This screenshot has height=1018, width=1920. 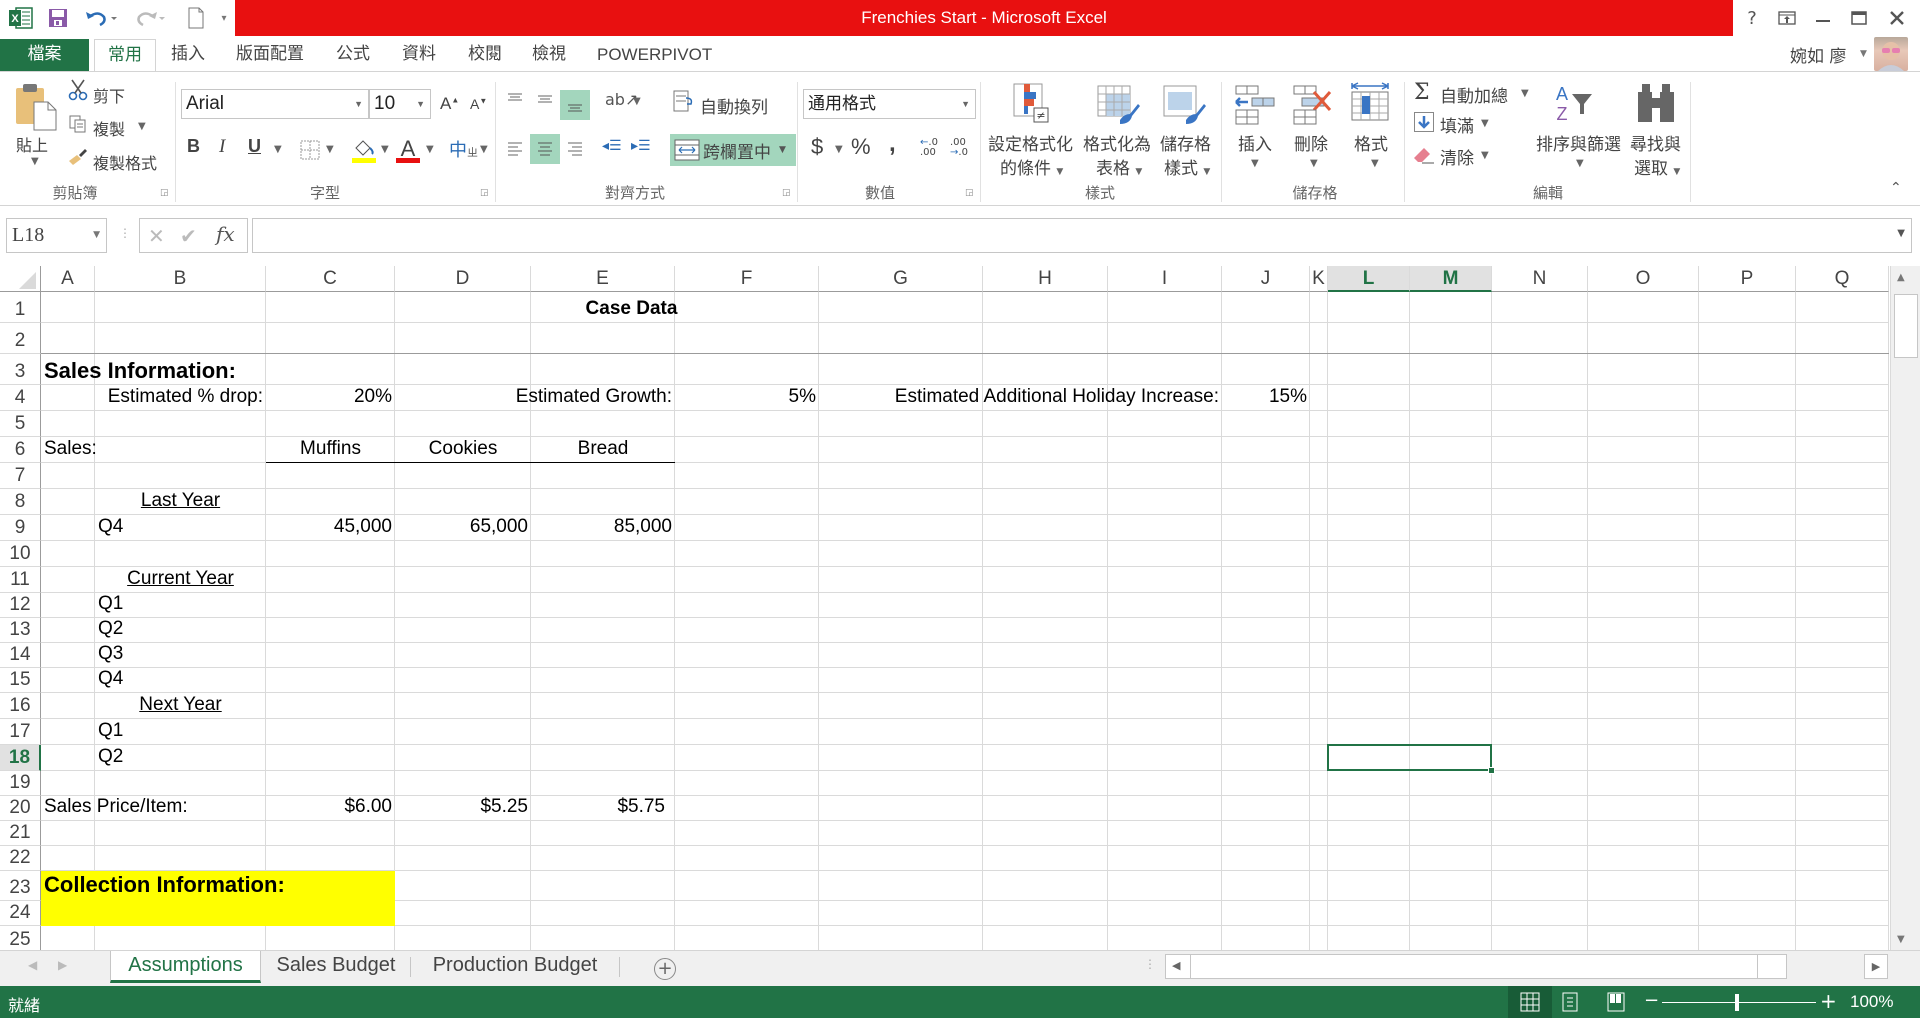 What do you see at coordinates (180, 655) in the screenshot?
I see `cell-cy-q3: Q3` at bounding box center [180, 655].